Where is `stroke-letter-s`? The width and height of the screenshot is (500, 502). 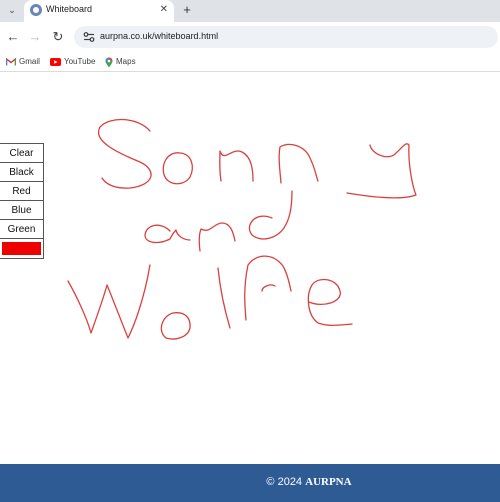
stroke-letter-s is located at coordinates (124, 153).